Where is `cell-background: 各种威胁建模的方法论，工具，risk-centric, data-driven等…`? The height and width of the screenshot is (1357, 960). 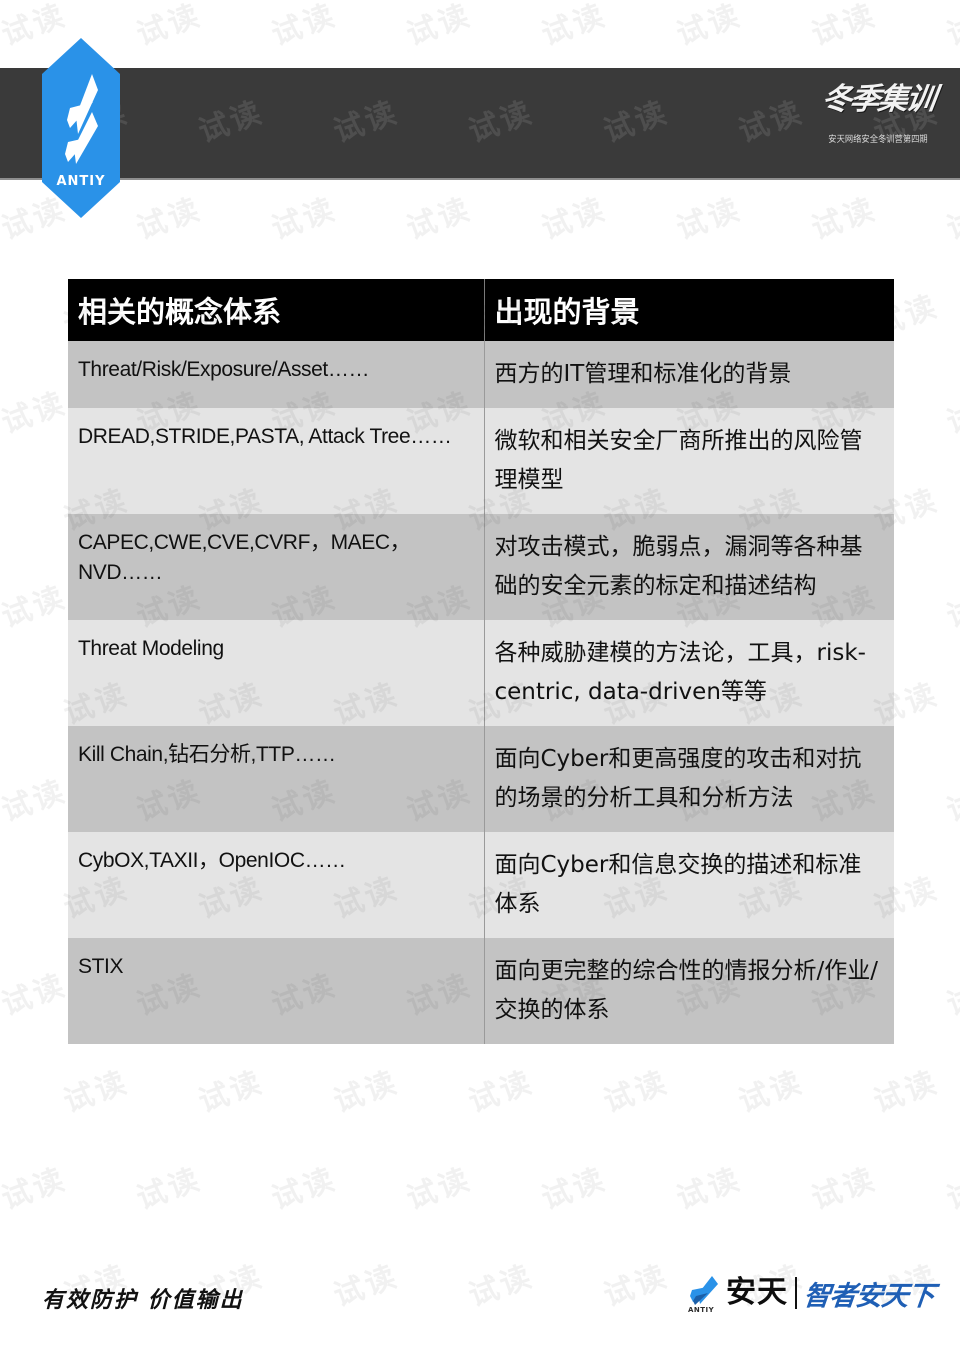
cell-background: 各种威胁建模的方法论，工具，risk-centric, data-driven等… is located at coordinates (688, 673).